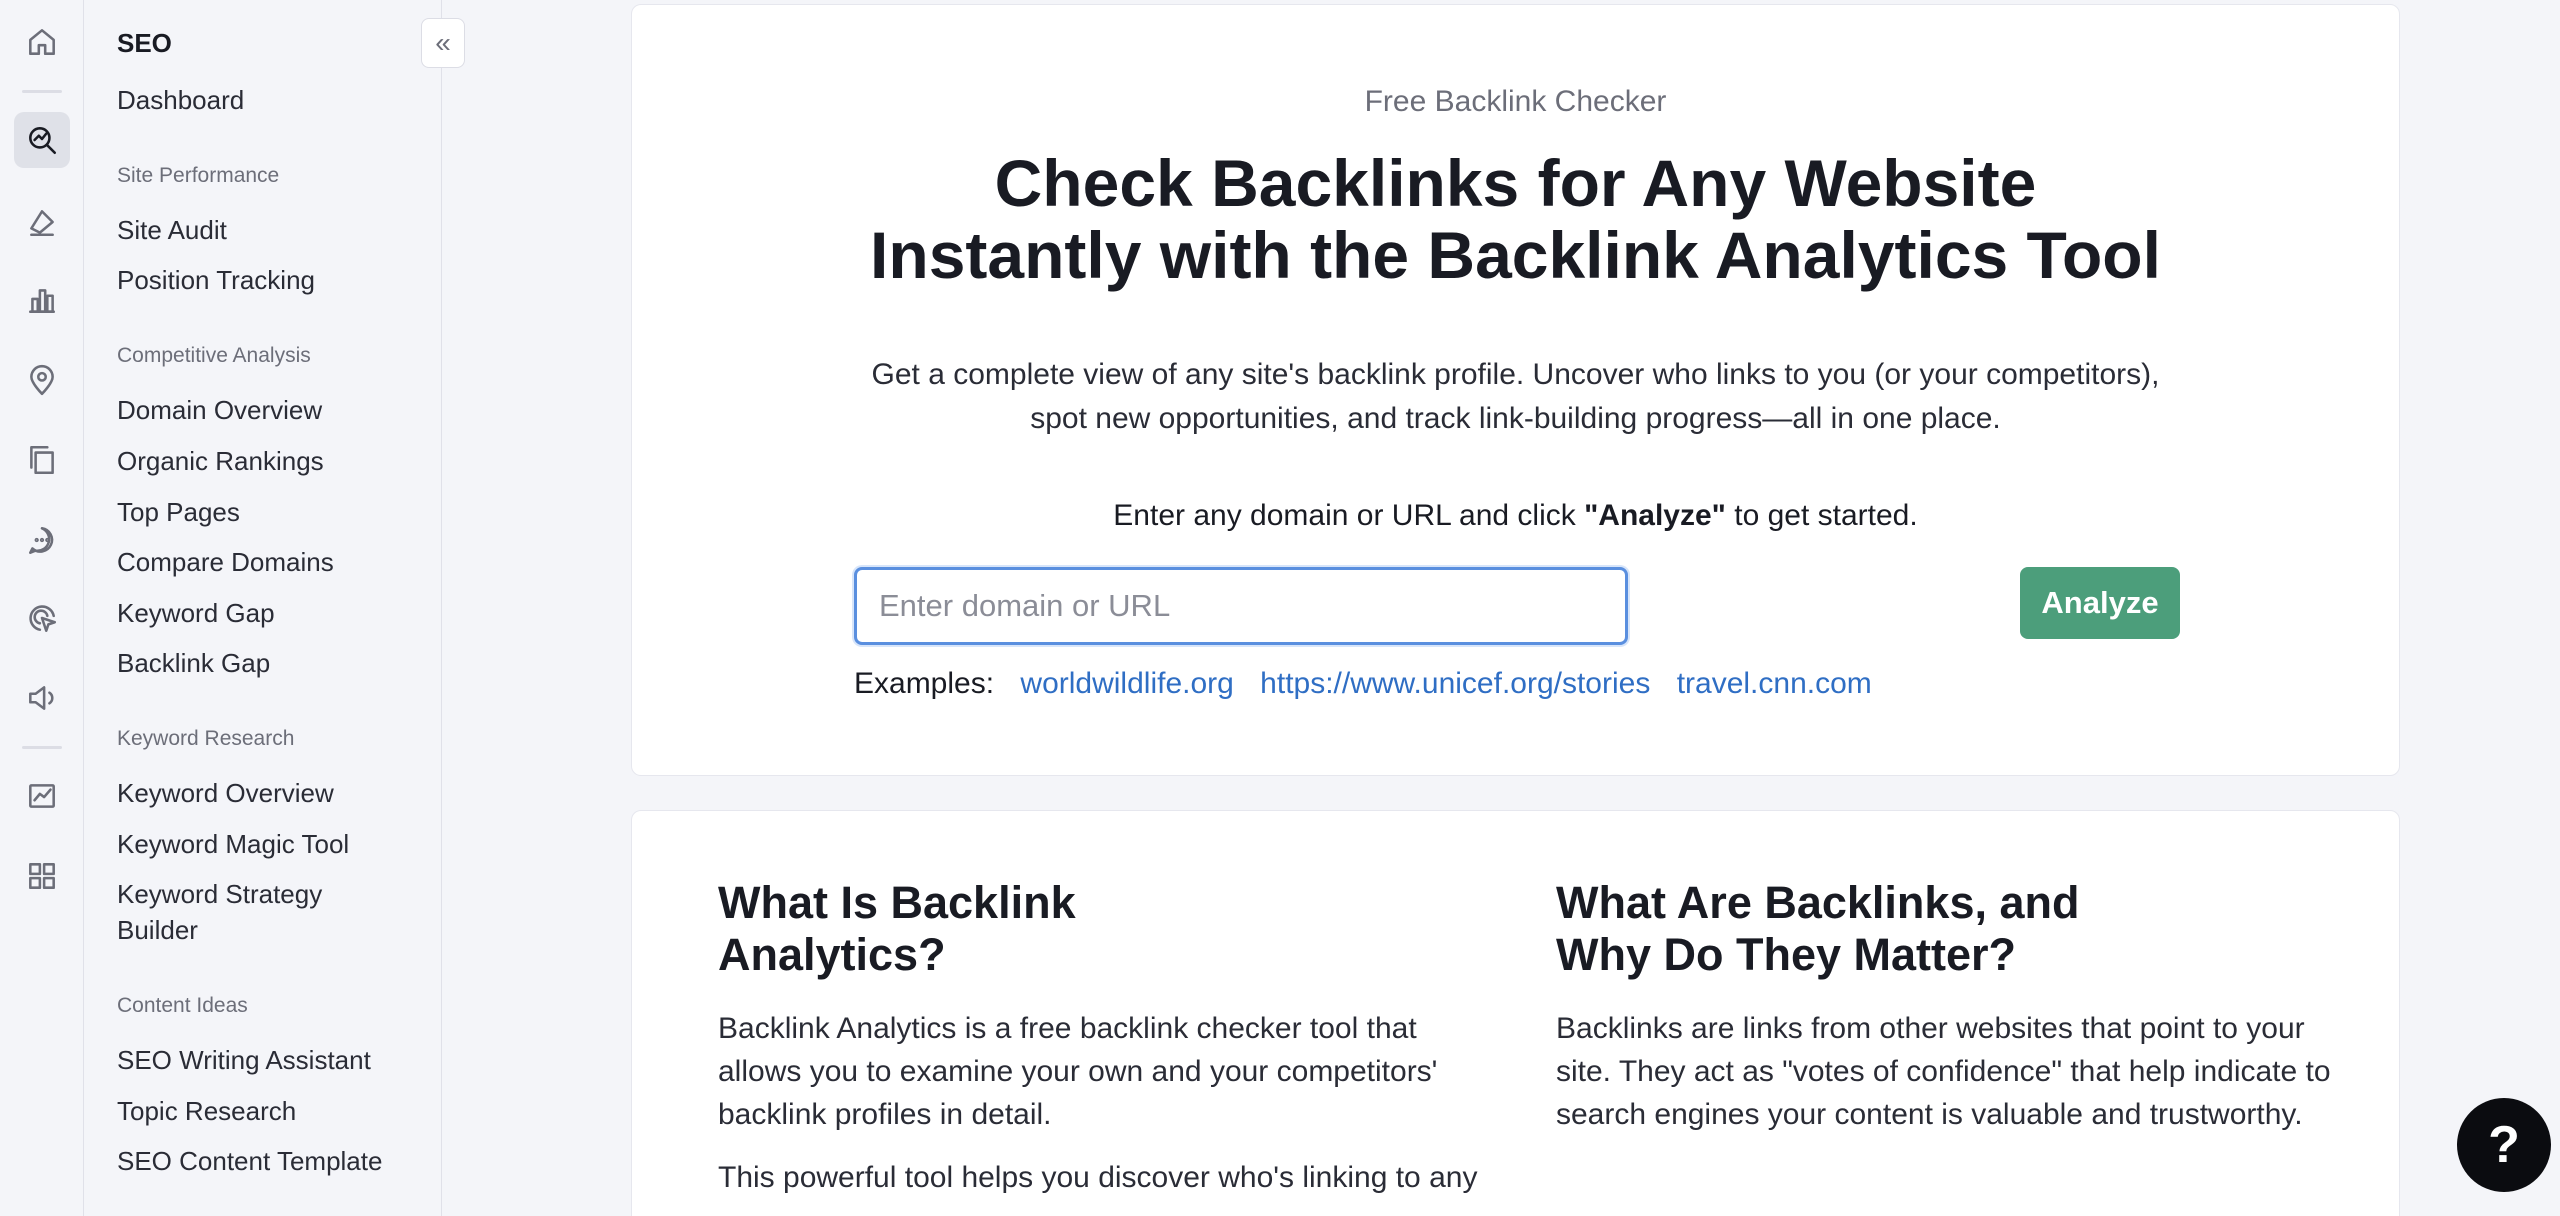  Describe the element at coordinates (42, 300) in the screenshot. I see `analytics-icon` at that location.